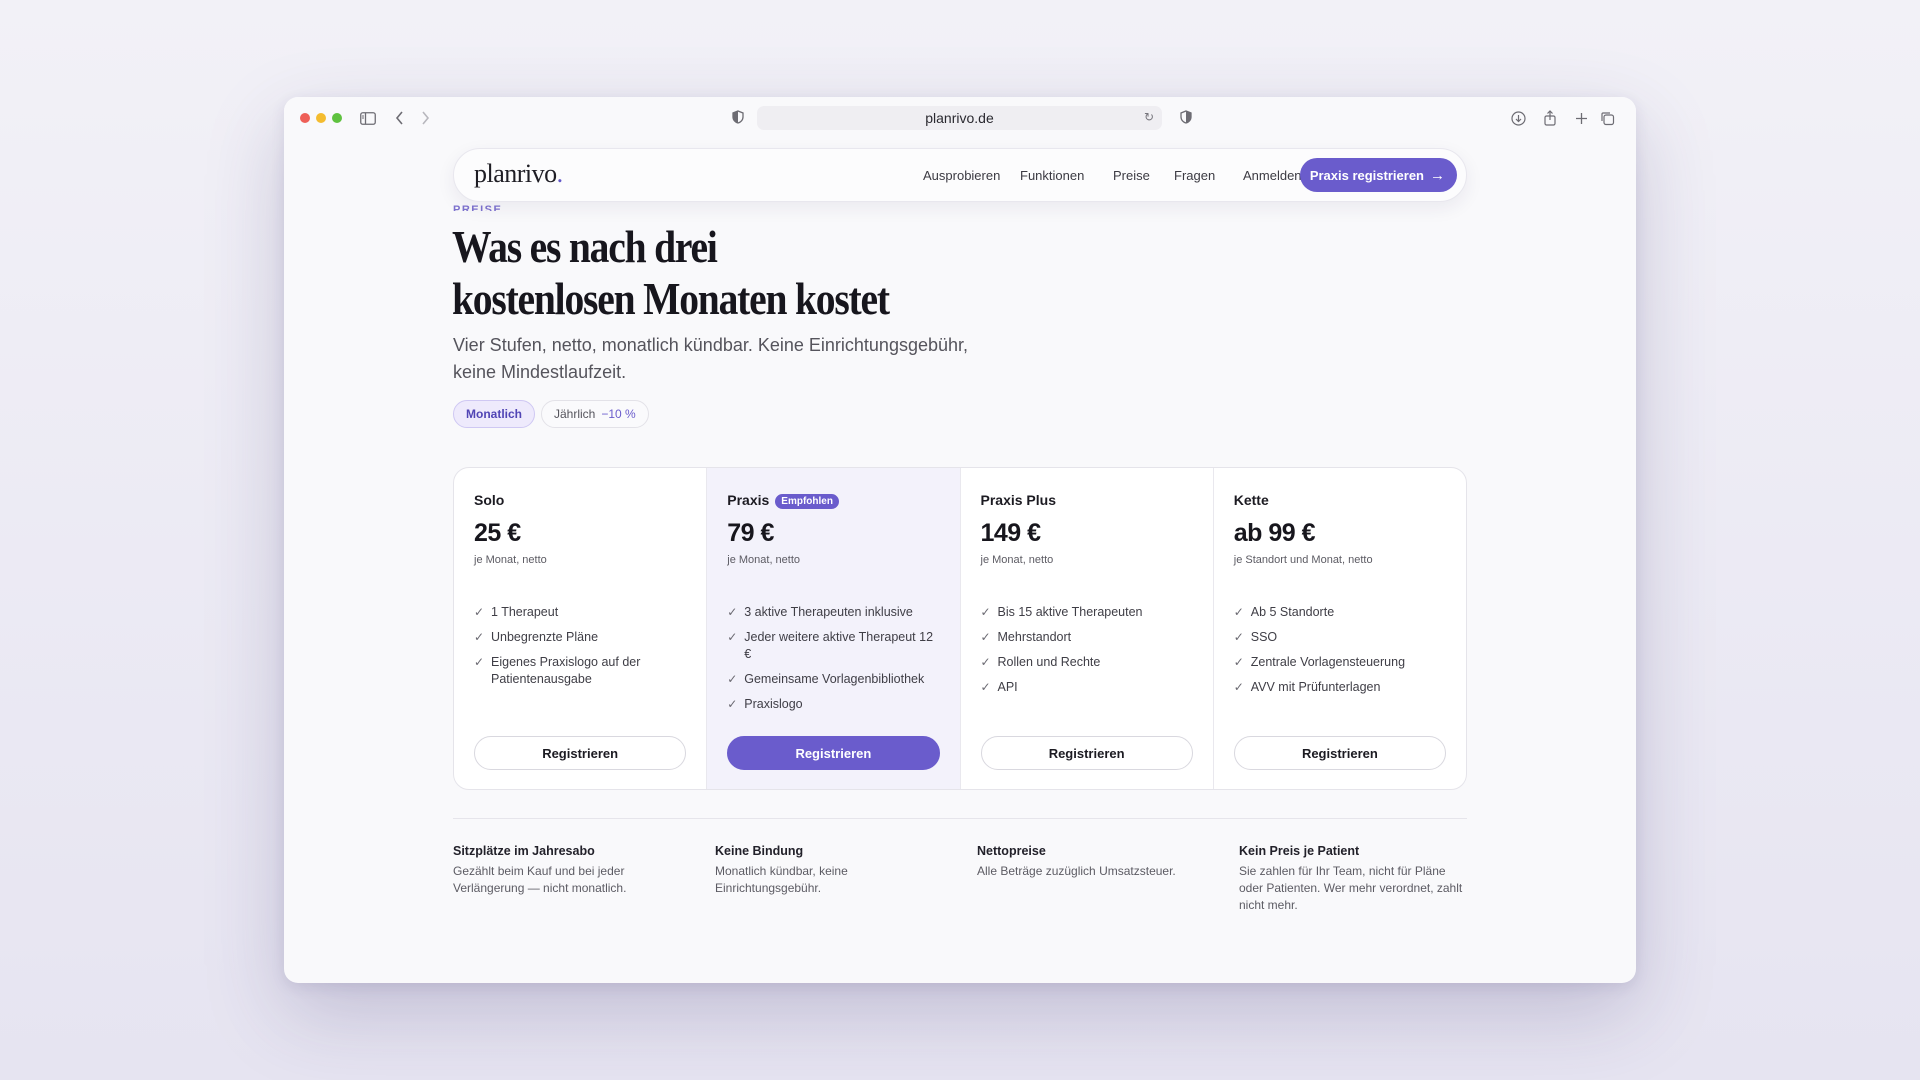 This screenshot has width=1920, height=1080. Describe the element at coordinates (773, 704) in the screenshot. I see `feature-label: Praxislogo` at that location.